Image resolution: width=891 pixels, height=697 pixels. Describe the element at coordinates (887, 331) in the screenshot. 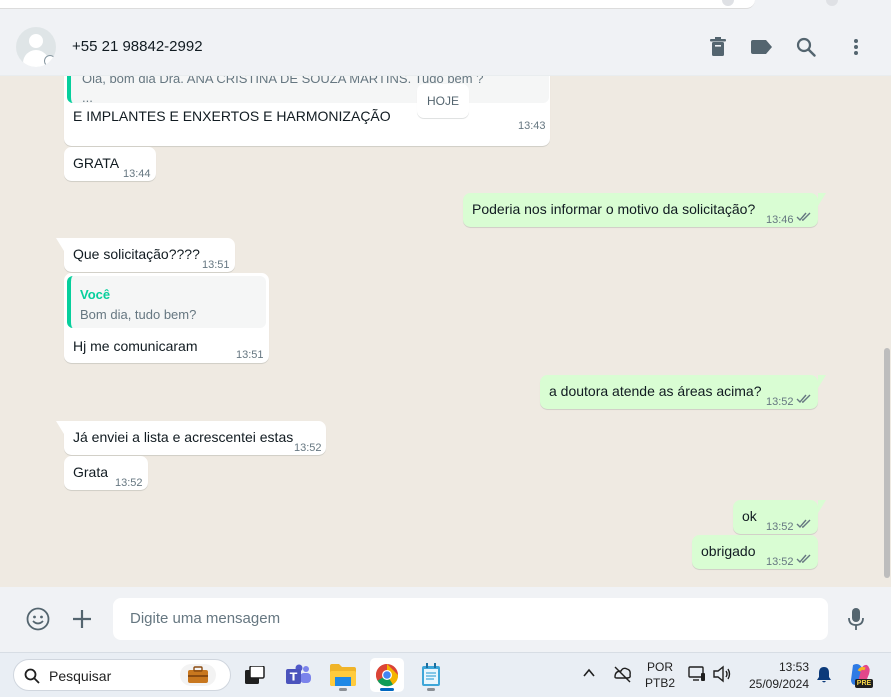

I see `chat-scrollbar` at that location.